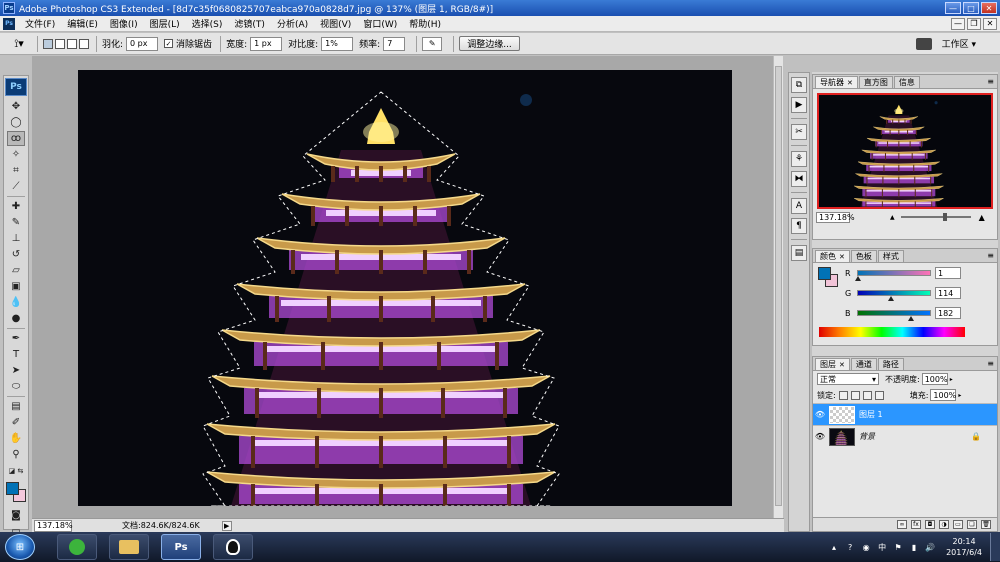 This screenshot has width=1000, height=562. I want to click on photoshop-task-button: Ps, so click(181, 547).